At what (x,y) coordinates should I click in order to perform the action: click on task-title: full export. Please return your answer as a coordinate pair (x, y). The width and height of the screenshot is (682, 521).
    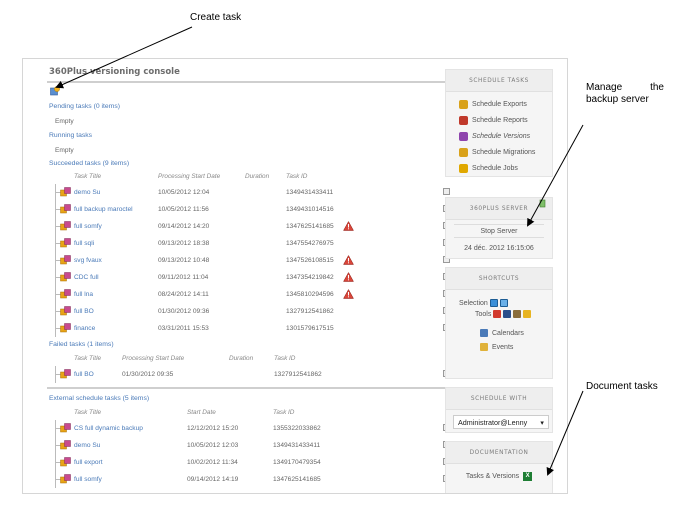
    Looking at the image, I should click on (88, 462).